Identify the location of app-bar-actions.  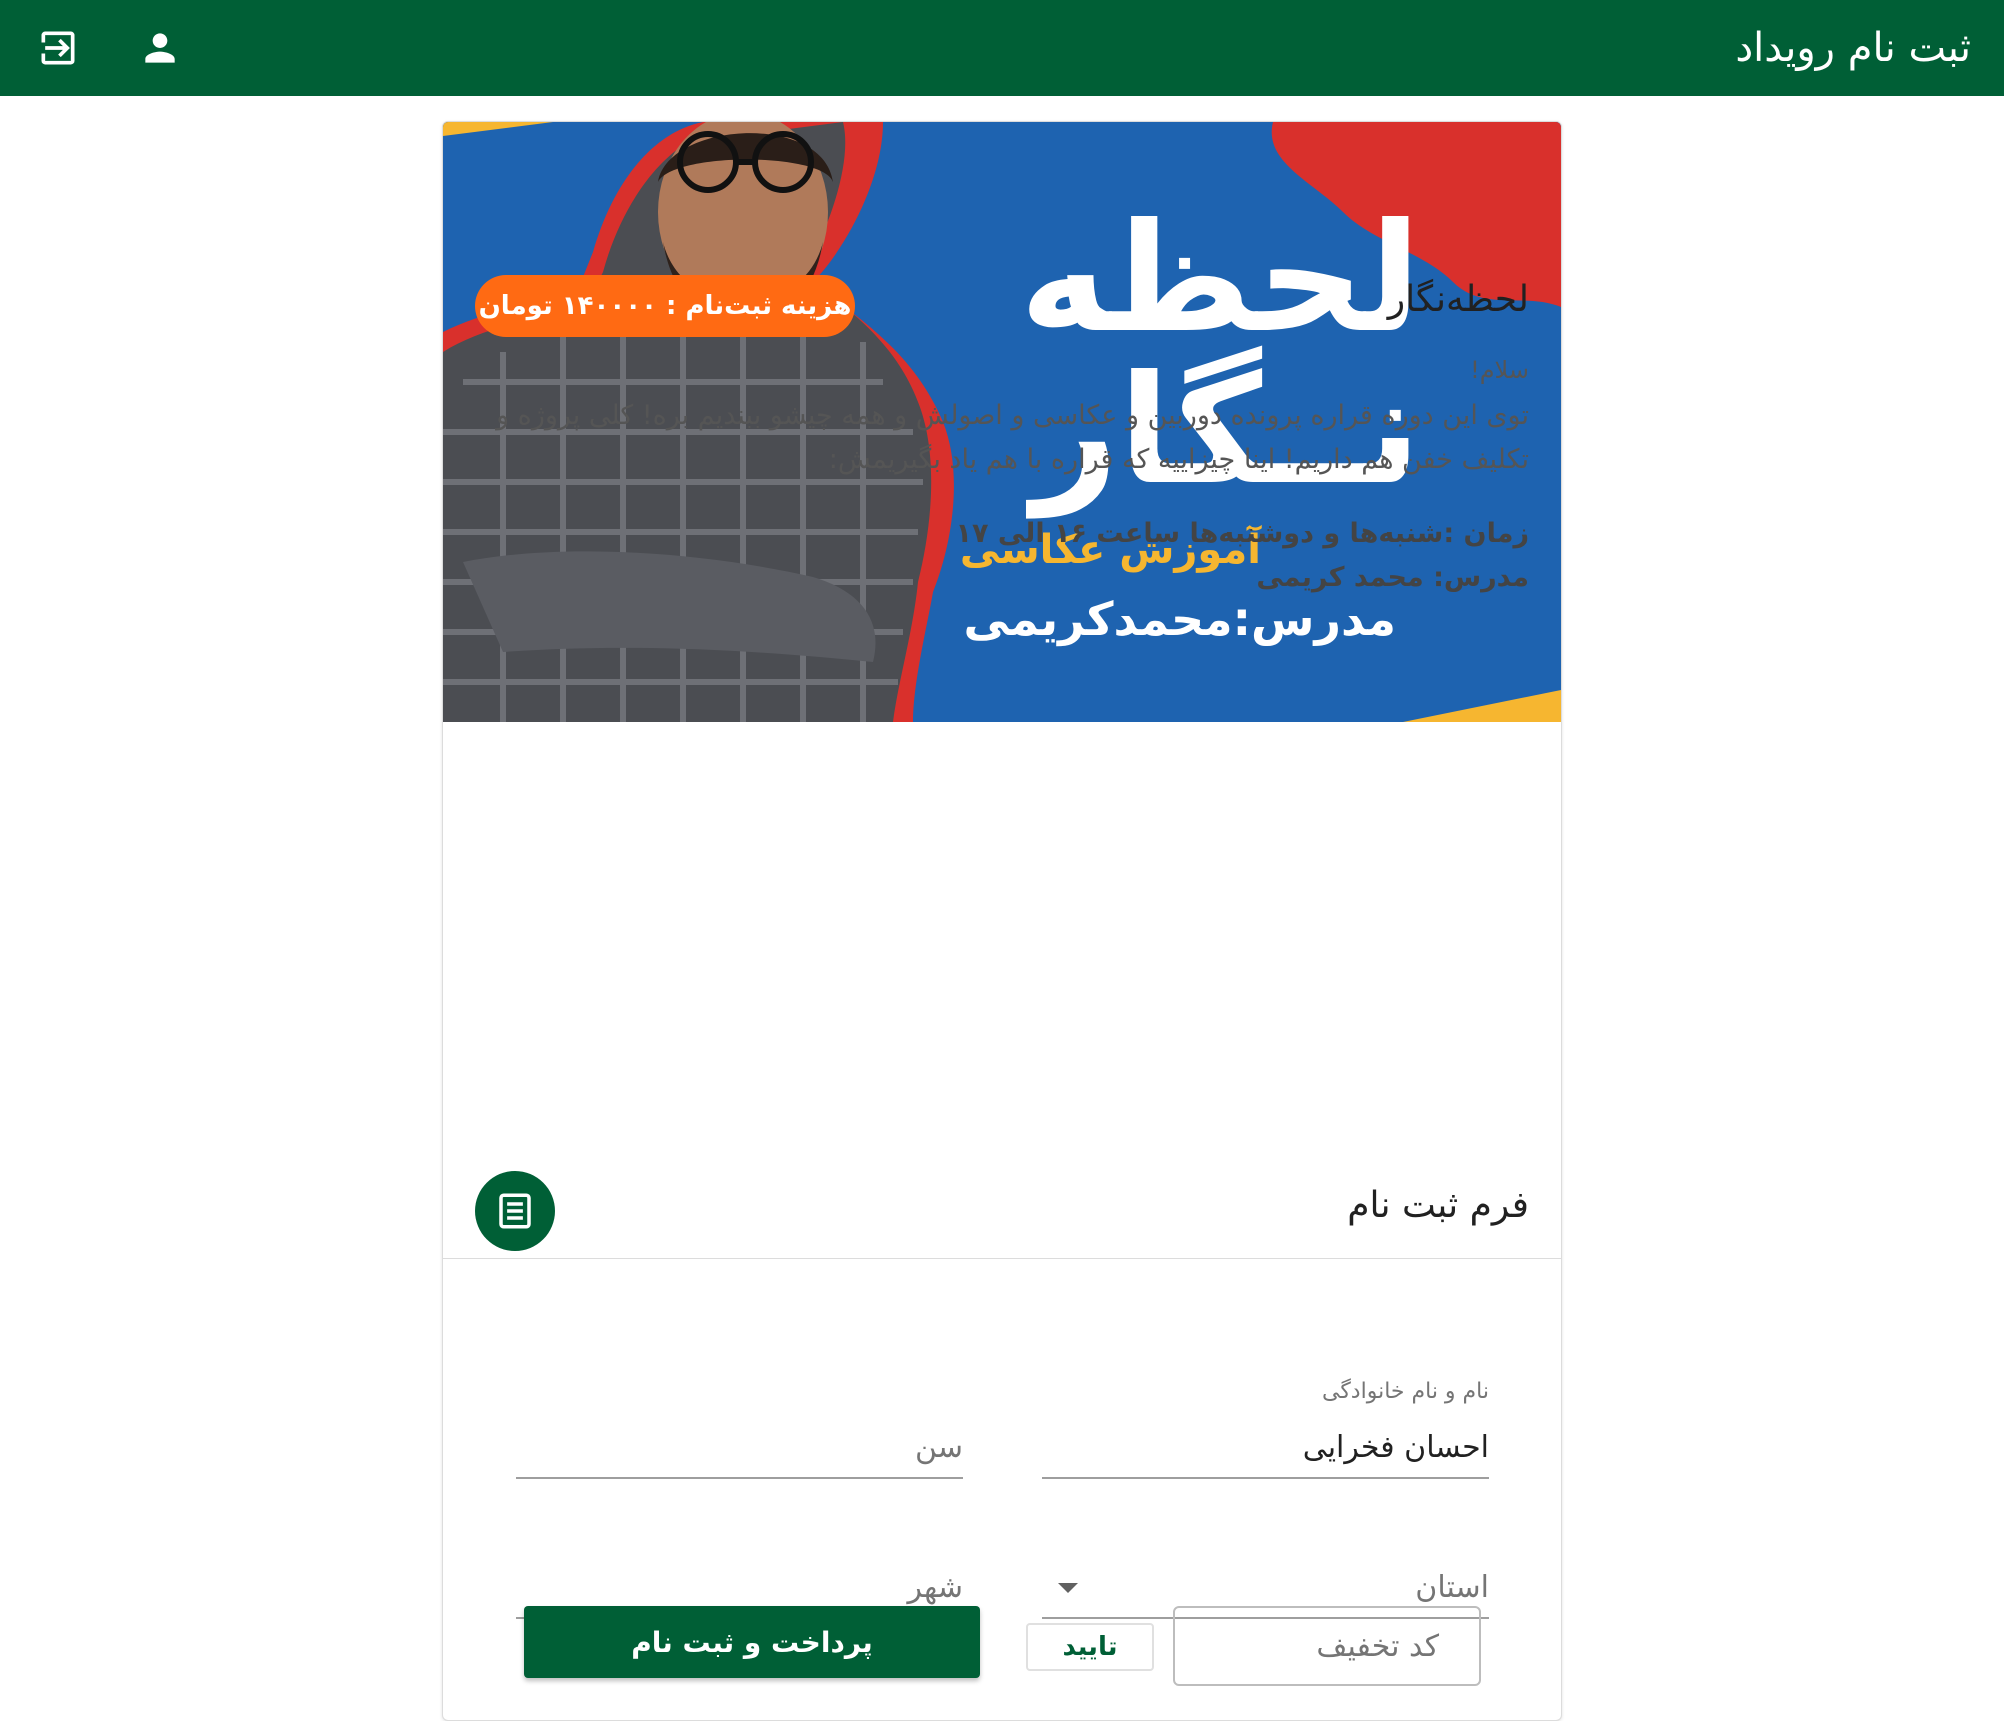
(93, 48).